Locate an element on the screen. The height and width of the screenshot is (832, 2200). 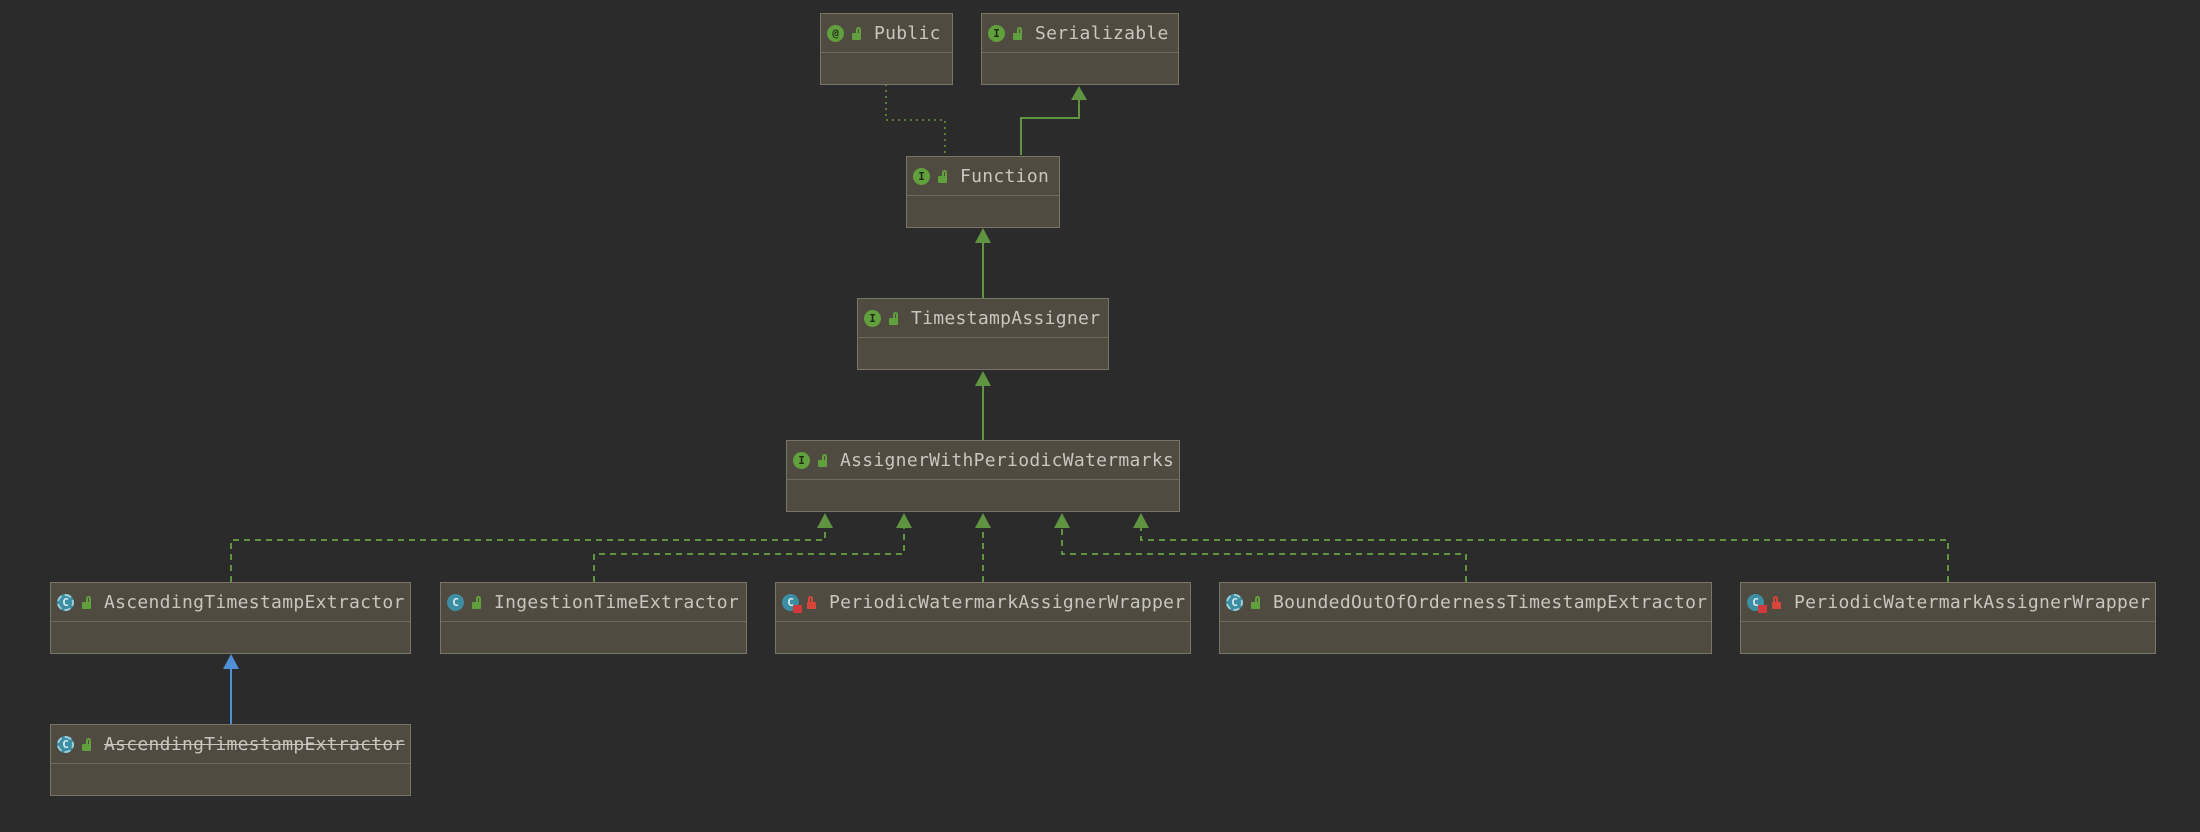
node-public: @ Public is located at coordinates (886, 49).